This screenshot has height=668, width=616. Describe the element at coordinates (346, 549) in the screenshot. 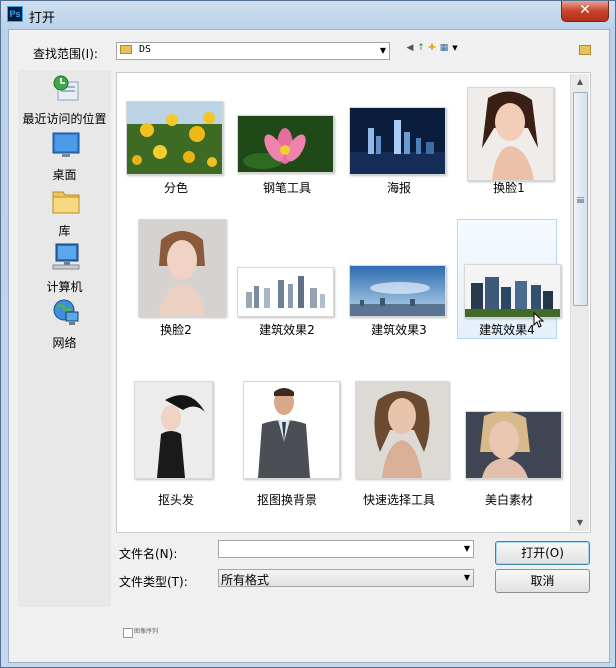

I see `file-name-input: ▼` at that location.